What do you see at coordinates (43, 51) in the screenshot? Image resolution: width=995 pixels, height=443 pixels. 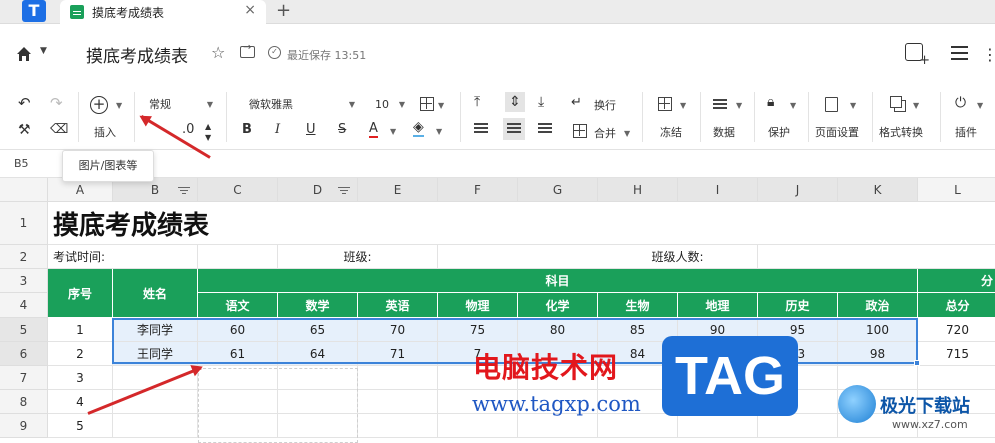 I see `home-chevron-down-icon: ▼` at bounding box center [43, 51].